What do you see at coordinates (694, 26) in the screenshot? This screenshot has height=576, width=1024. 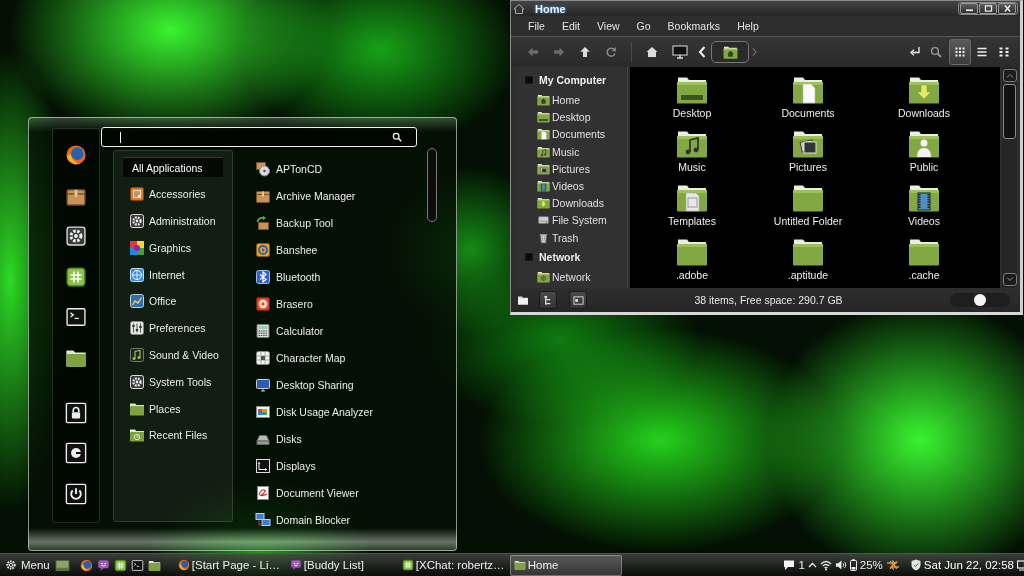 I see `menu-item: Bookmarks` at bounding box center [694, 26].